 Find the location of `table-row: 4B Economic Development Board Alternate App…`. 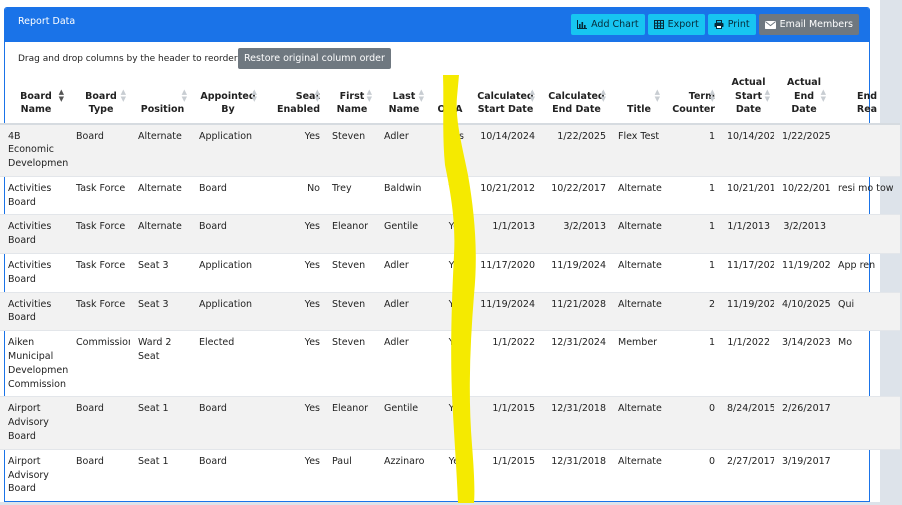

table-row: 4B Economic Development Board Alternate App… is located at coordinates (450, 150).